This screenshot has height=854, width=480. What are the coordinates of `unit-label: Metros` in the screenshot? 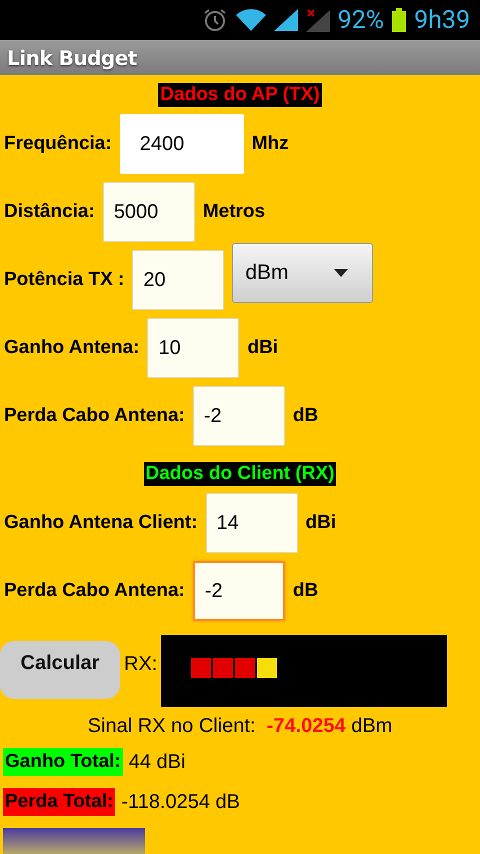 It's located at (234, 212).